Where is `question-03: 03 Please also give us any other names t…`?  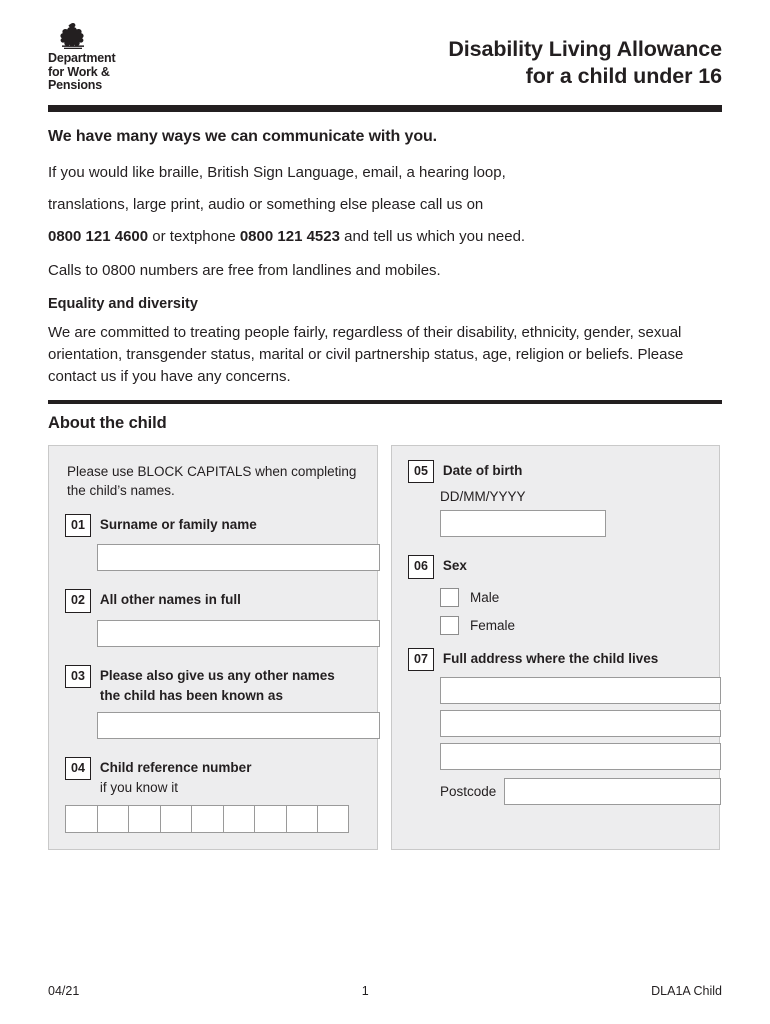
question-03: 03 Please also give us any other names t… is located at coordinates (213, 684).